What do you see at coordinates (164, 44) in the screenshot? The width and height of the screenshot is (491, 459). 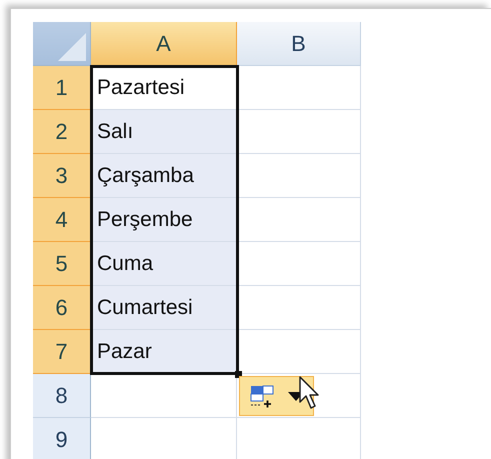 I see `column-header: A` at bounding box center [164, 44].